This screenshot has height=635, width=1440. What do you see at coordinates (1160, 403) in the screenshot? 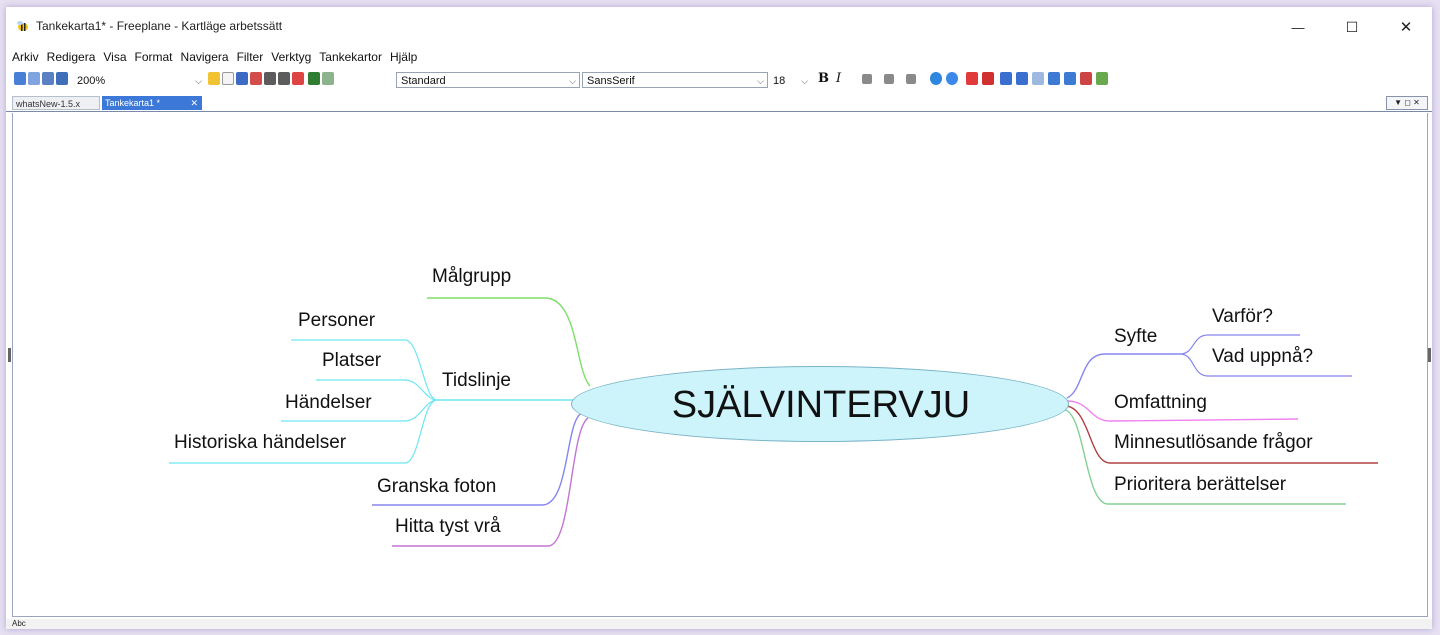
I see `node-omfattning: Omfattning` at bounding box center [1160, 403].